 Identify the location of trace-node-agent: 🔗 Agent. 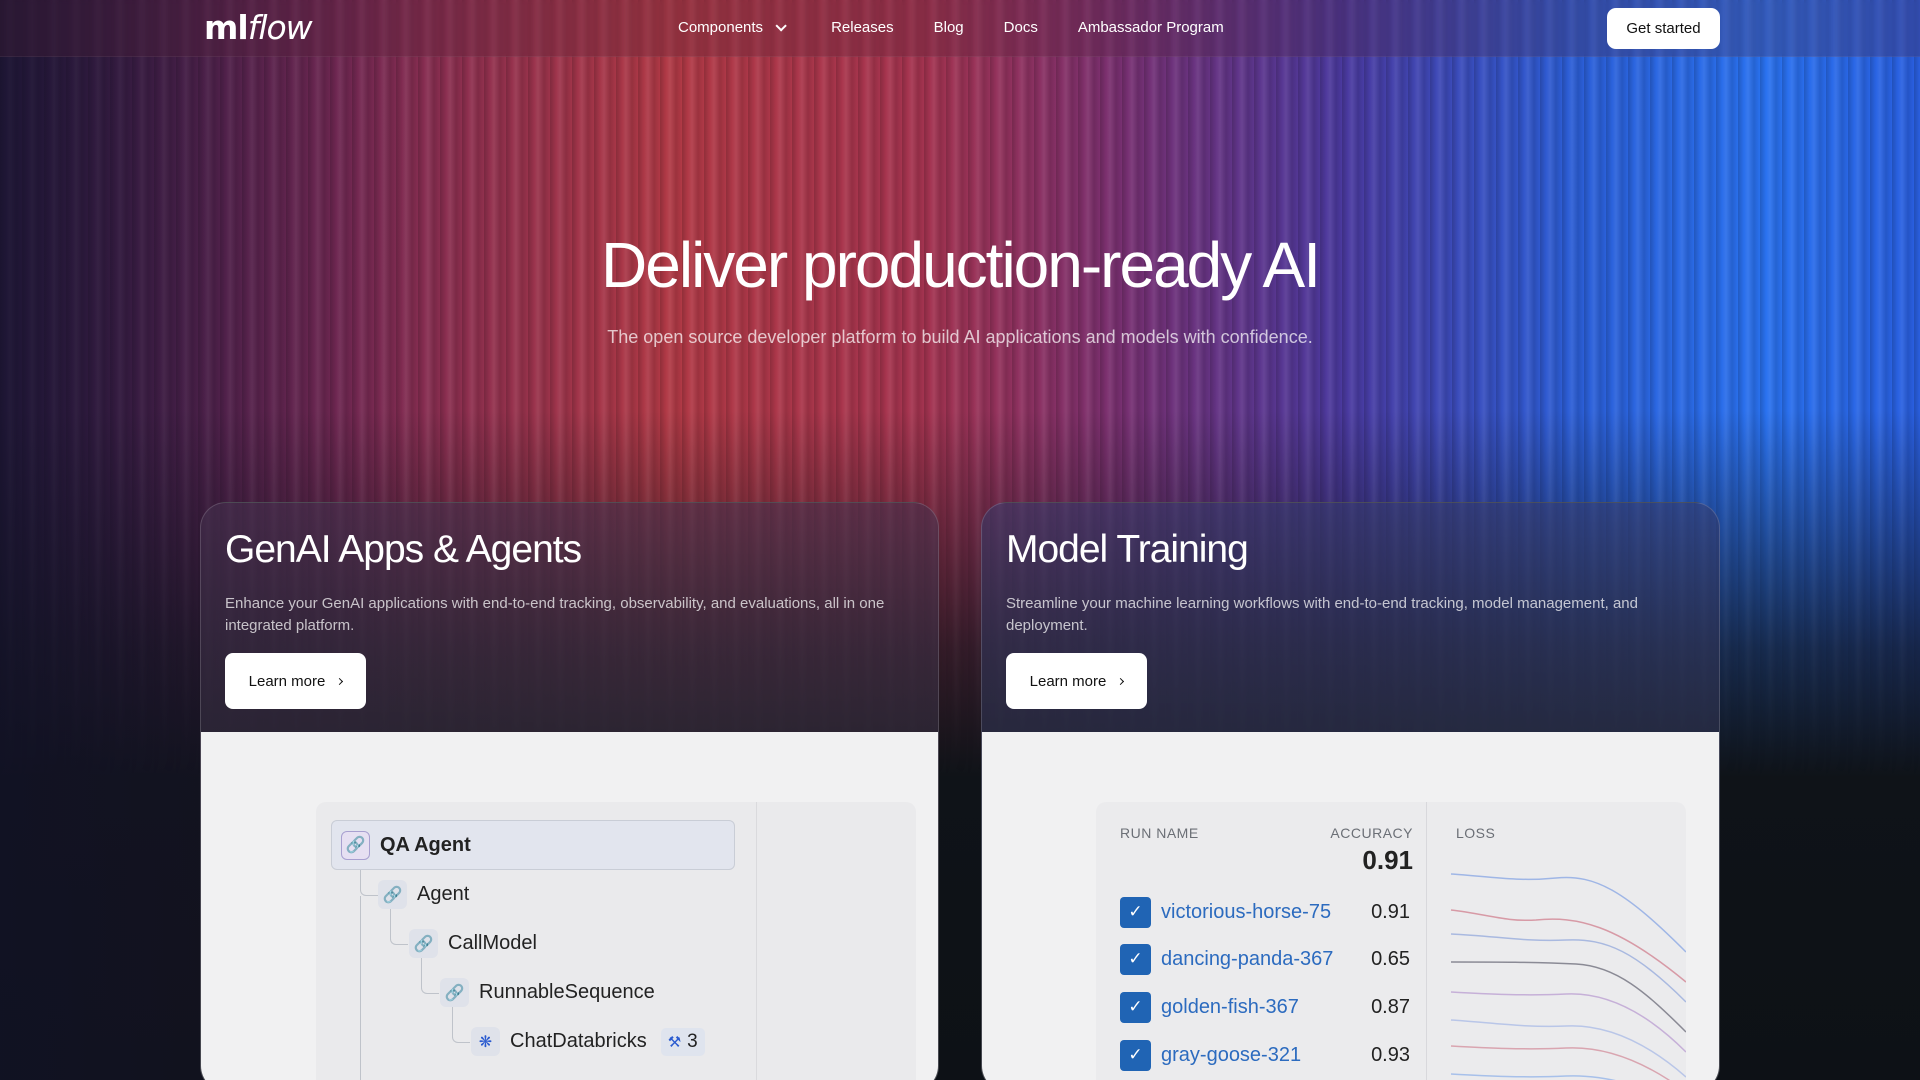
(423, 894).